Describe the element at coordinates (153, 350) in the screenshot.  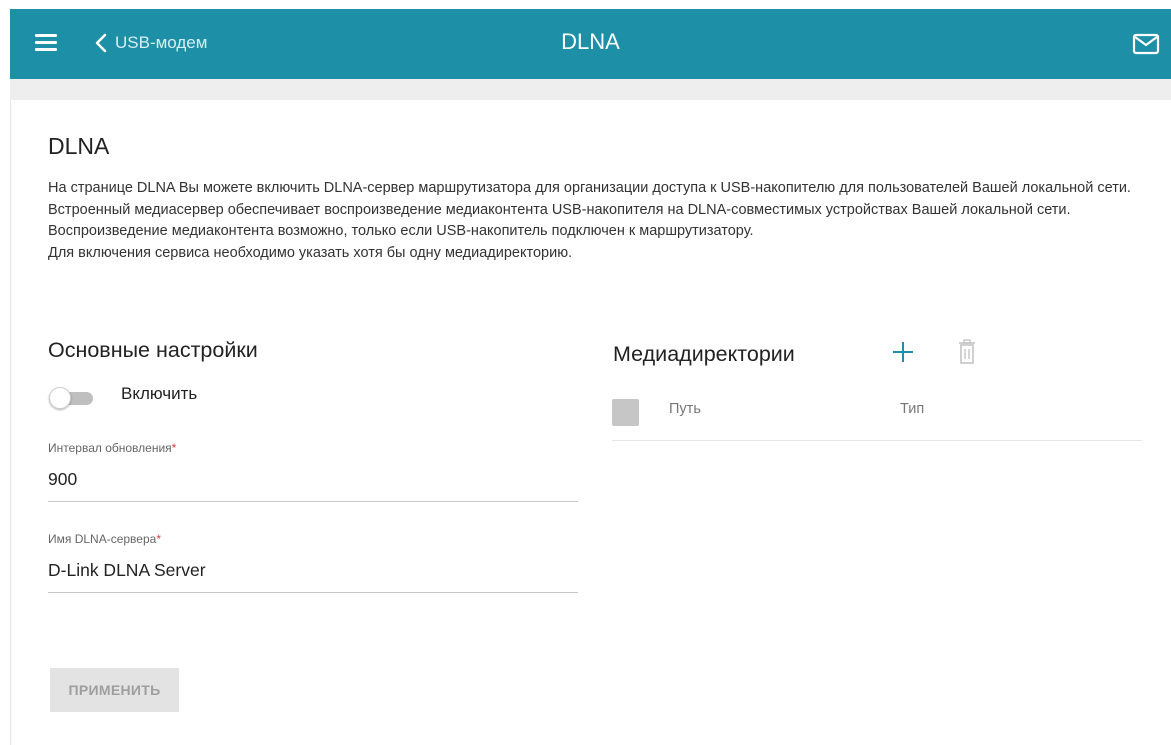
I see `basic-settings-title: Основные настройки` at that location.